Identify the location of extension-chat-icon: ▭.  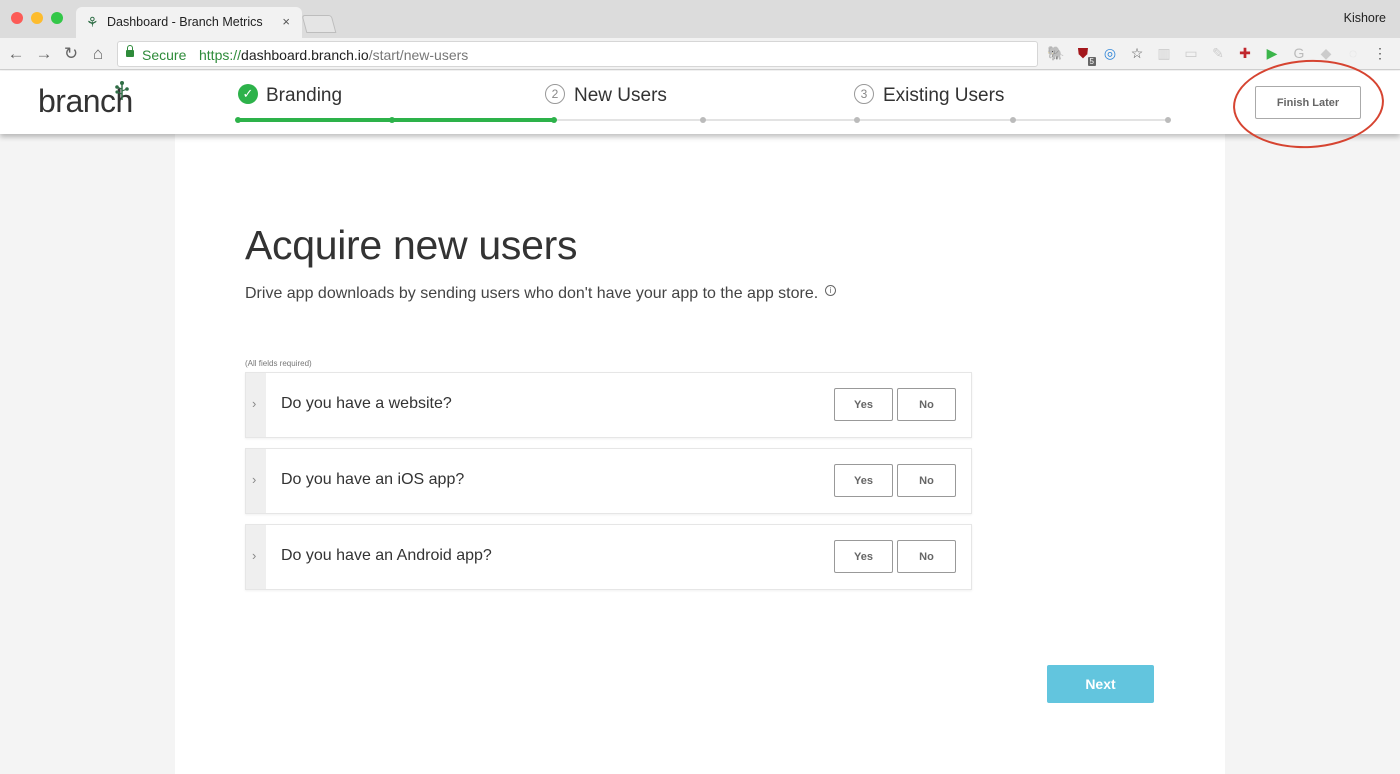
(1191, 53).